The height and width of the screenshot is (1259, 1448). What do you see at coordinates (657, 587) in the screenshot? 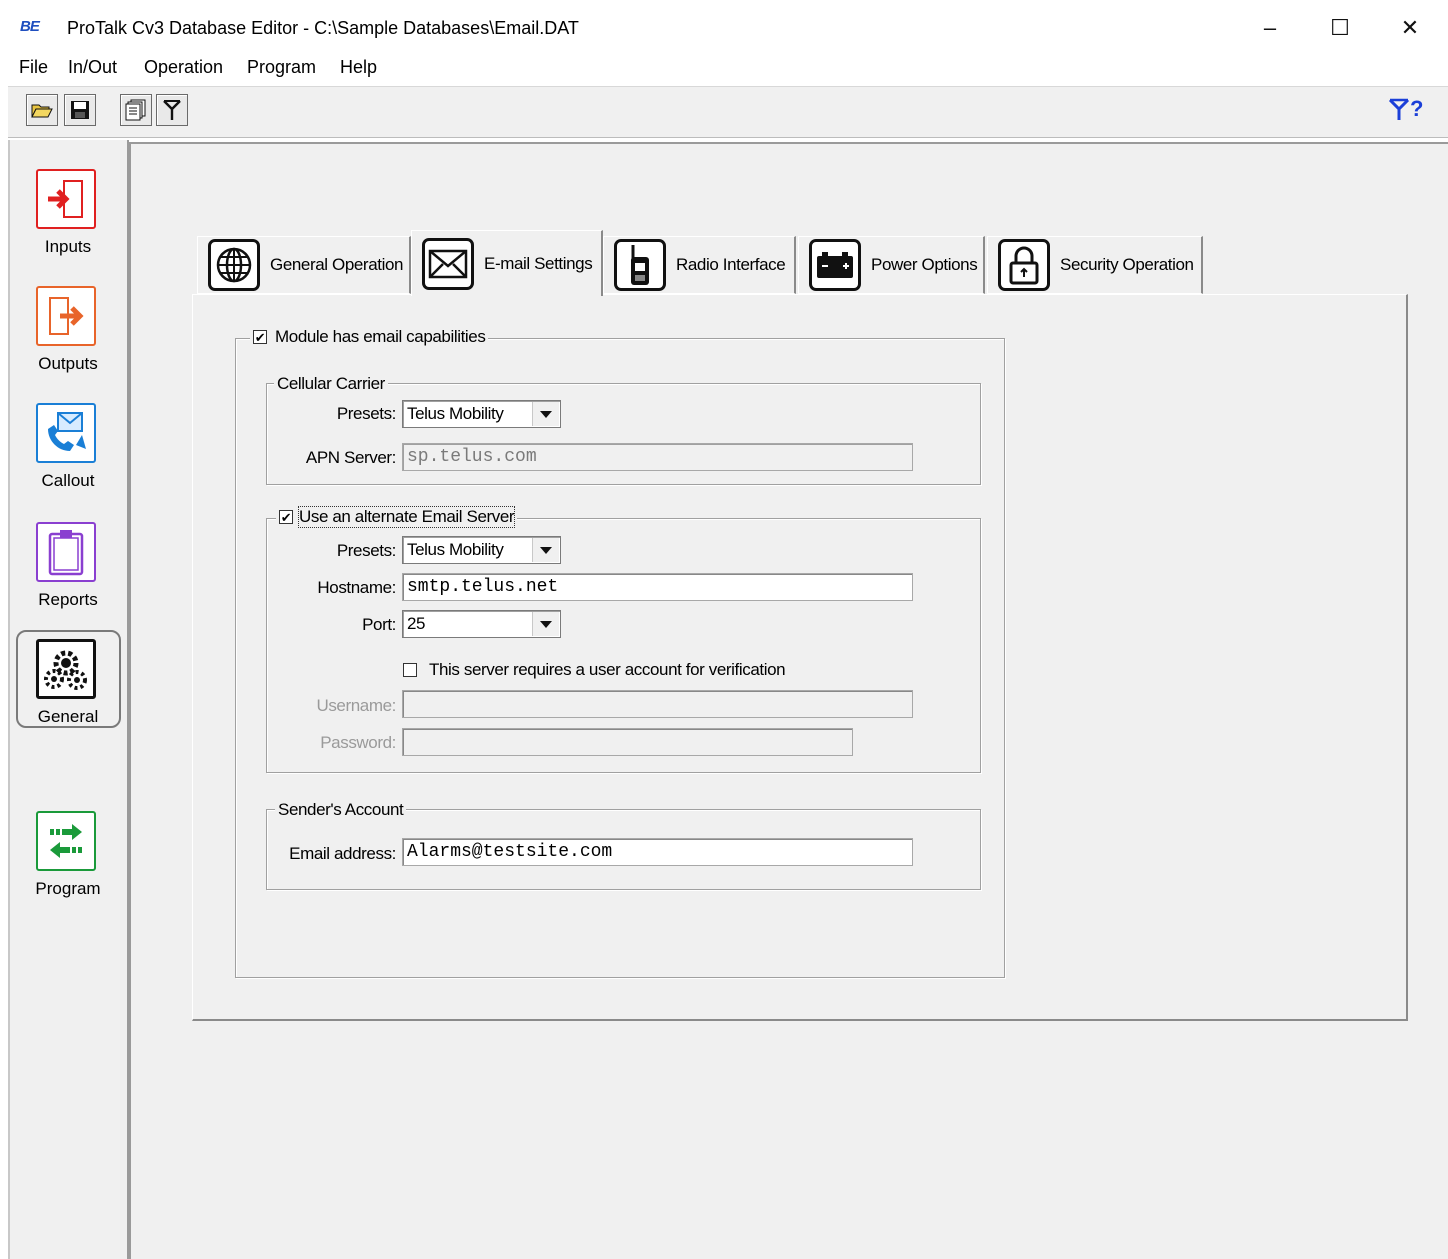
I see `hostname-field: smtp.telus.net` at bounding box center [657, 587].